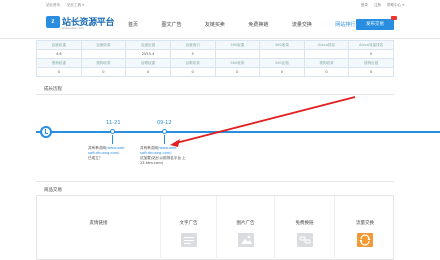 The width and height of the screenshot is (440, 260). Describe the element at coordinates (245, 223) in the screenshot. I see `service-label: 图片广告` at that location.